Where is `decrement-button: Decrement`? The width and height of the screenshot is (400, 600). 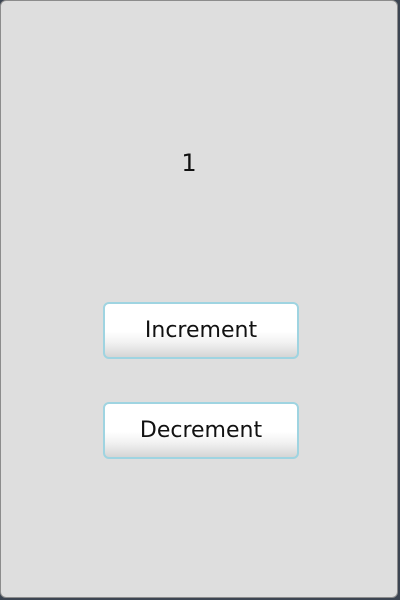
decrement-button: Decrement is located at coordinates (201, 430).